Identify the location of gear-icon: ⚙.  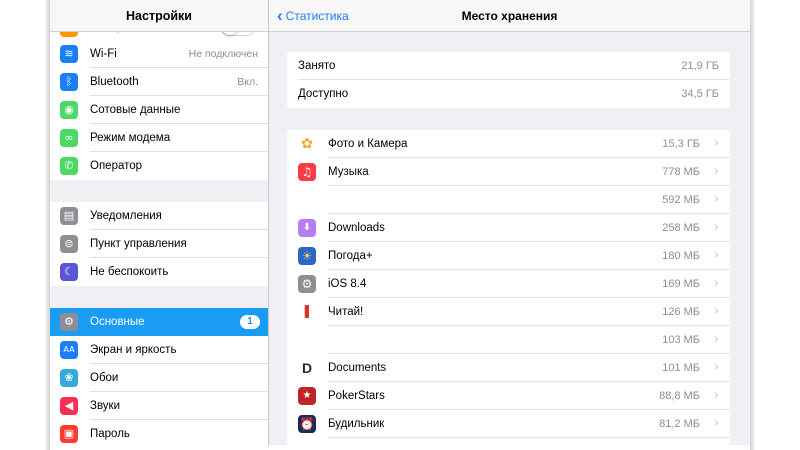
(69, 322).